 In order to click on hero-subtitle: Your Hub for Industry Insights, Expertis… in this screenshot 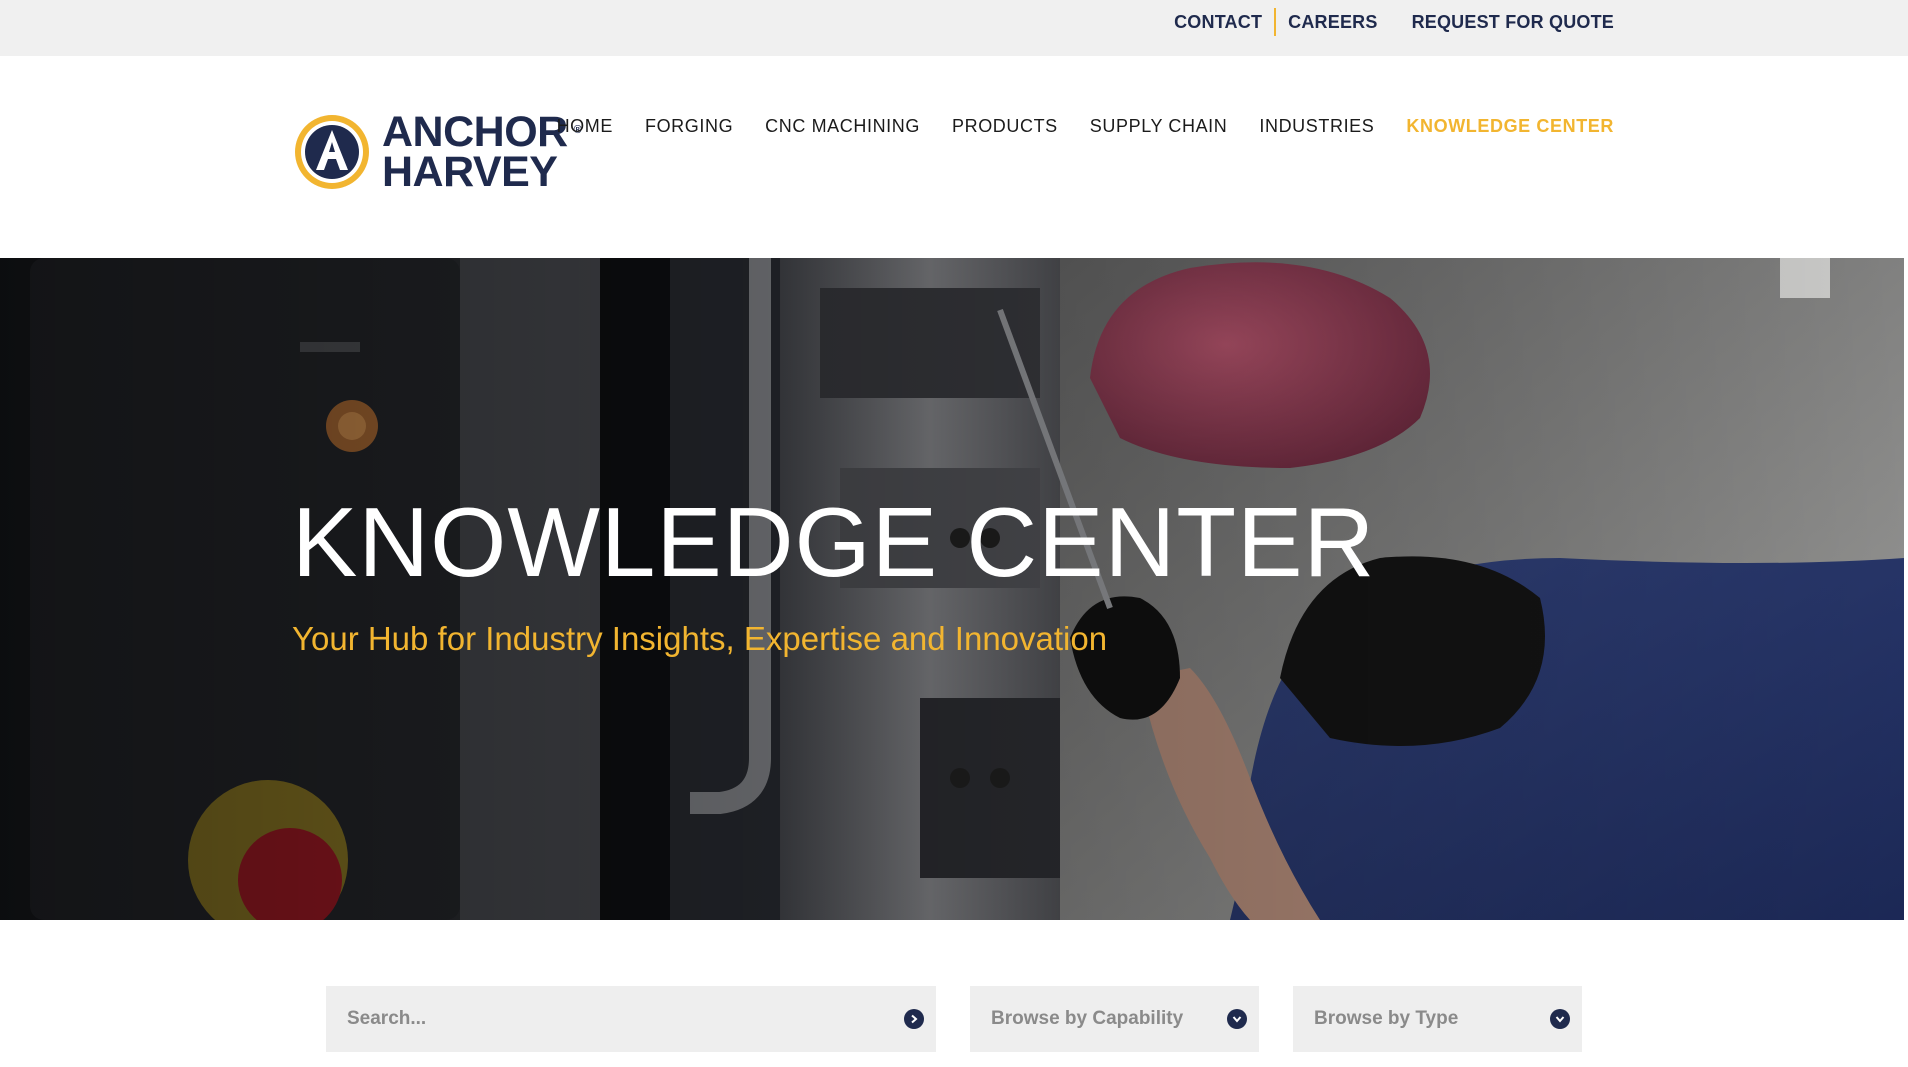, I will do `click(700, 638)`.